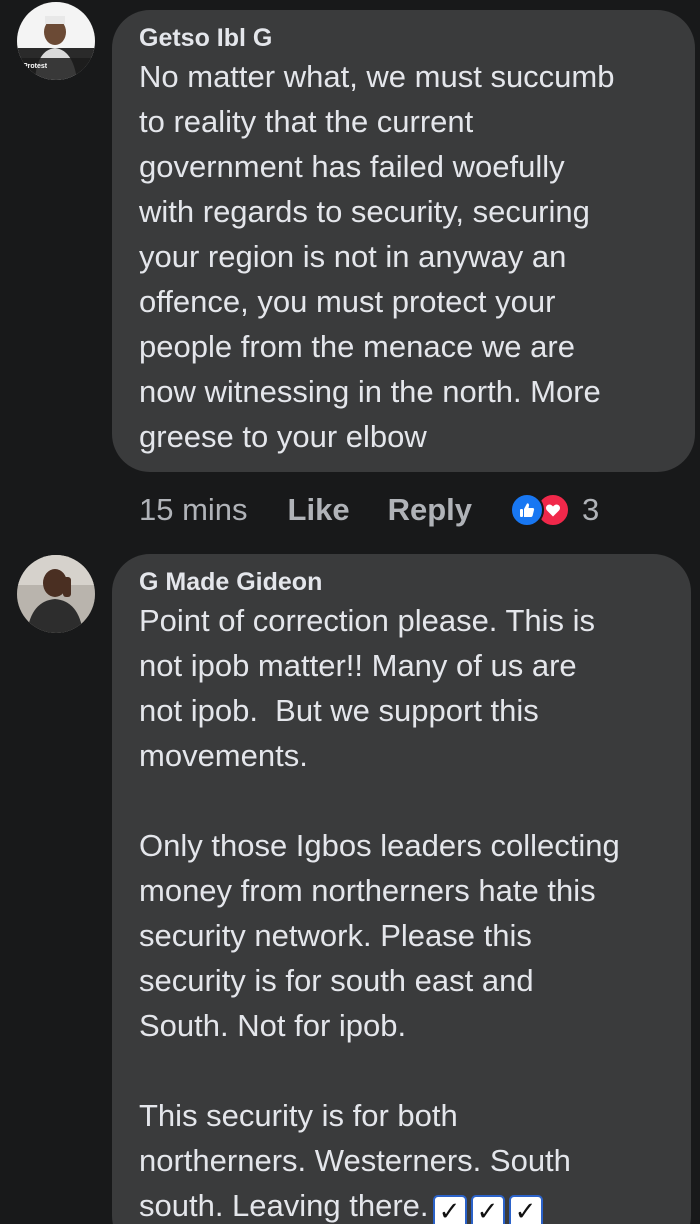 This screenshot has height=1224, width=700. Describe the element at coordinates (193, 510) in the screenshot. I see `comment-timestamp: 15 mins` at that location.